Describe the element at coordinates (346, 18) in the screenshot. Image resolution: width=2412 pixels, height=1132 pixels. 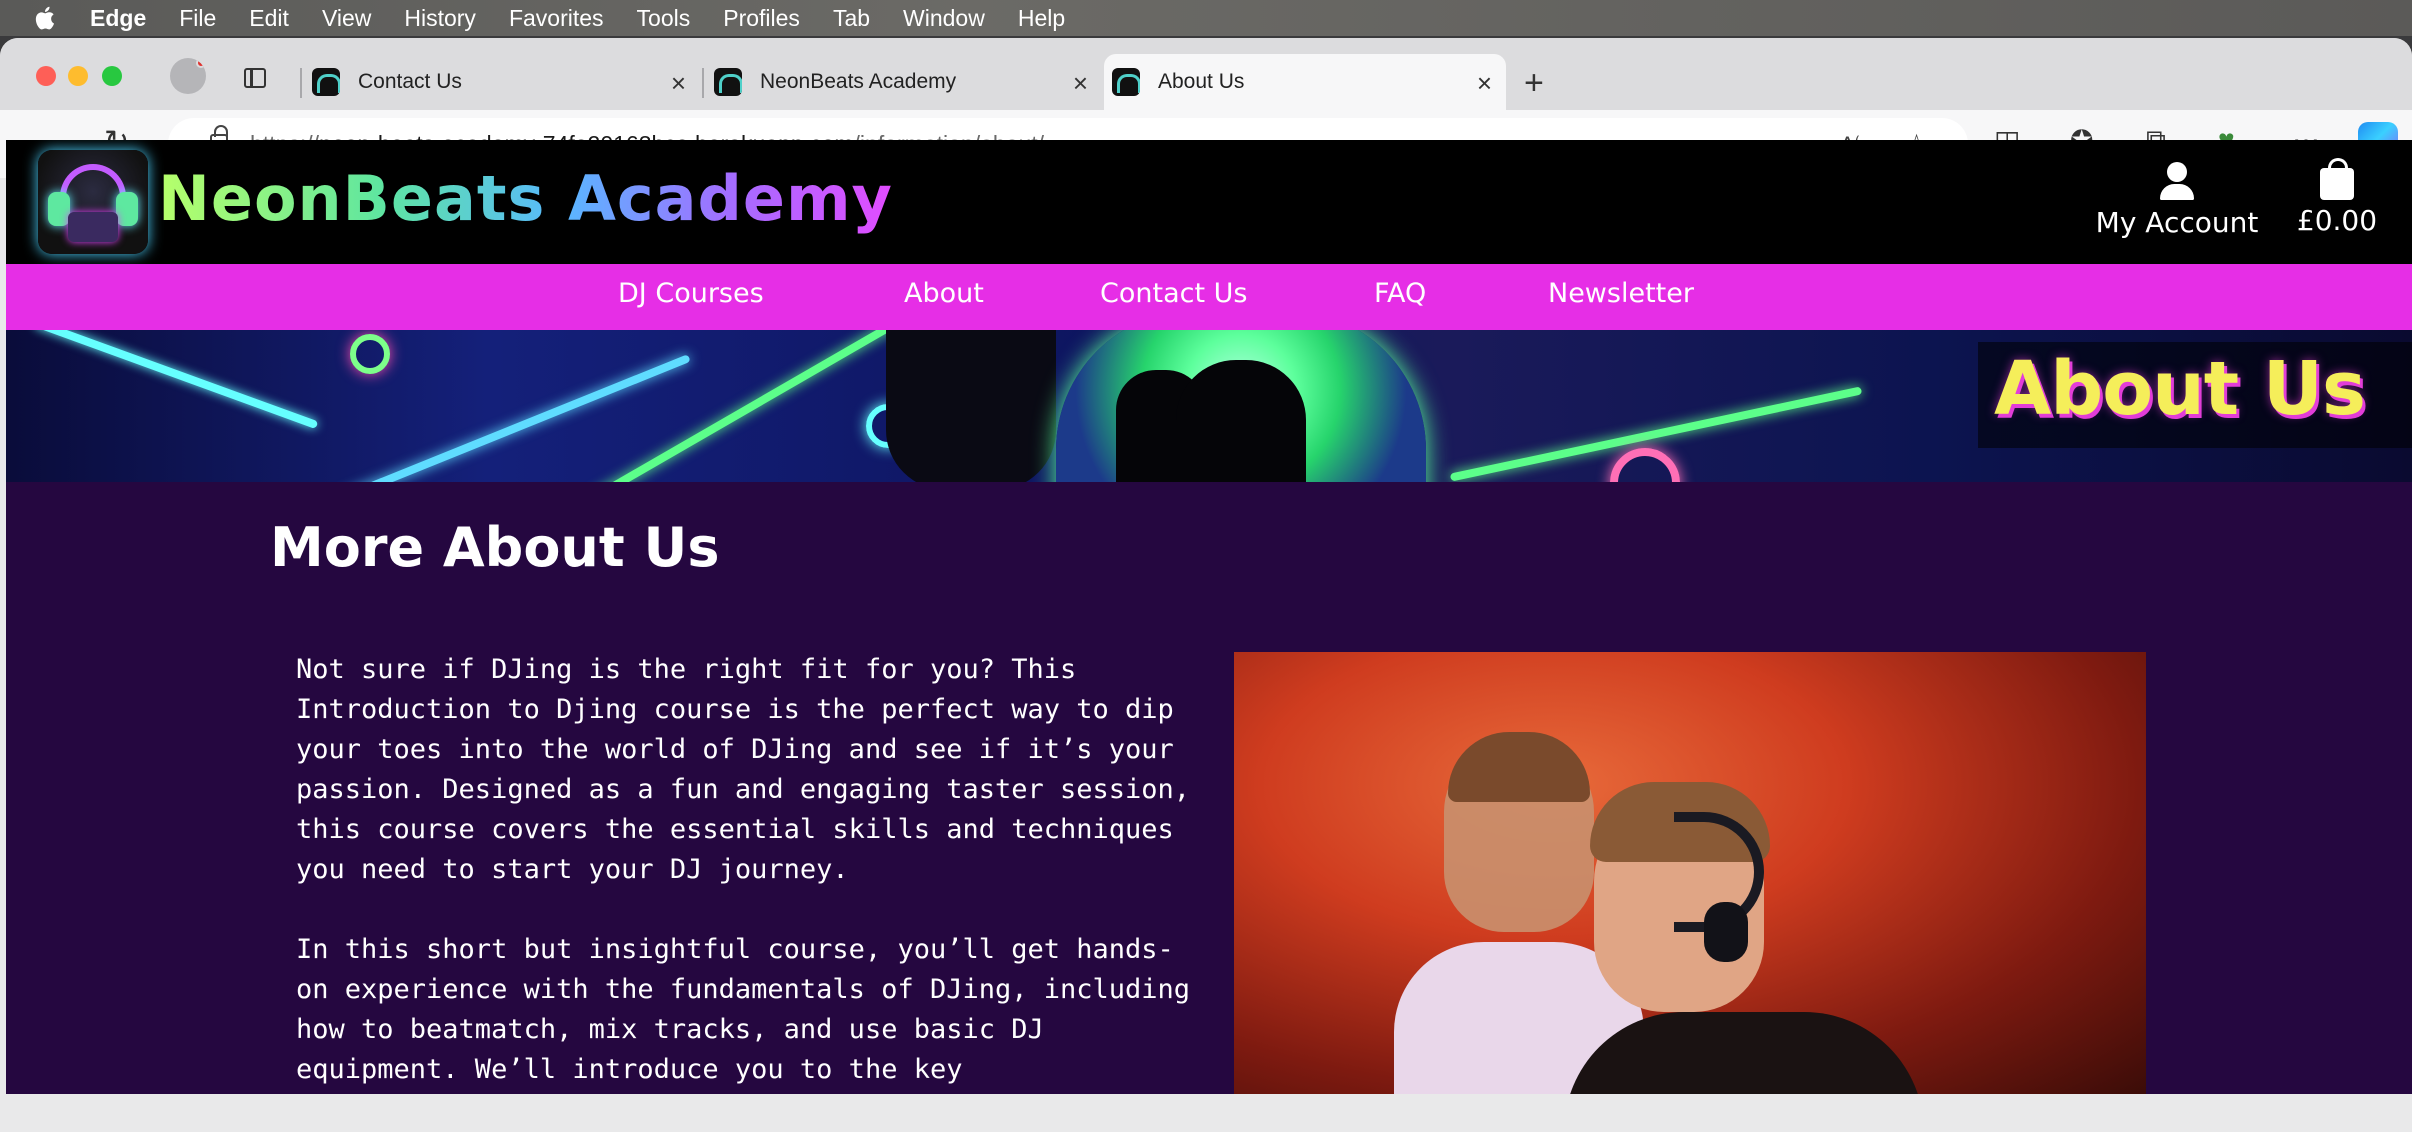
I see `menu-view: View` at that location.